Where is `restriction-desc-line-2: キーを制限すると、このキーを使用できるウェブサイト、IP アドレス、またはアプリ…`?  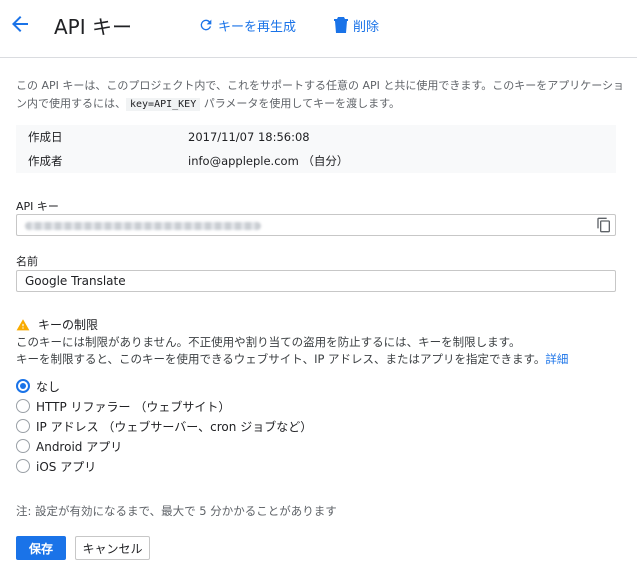
restriction-desc-line-2: キーを制限すると、このキーを使用できるウェブサイト、IP アドレス、またはアプリ… is located at coordinates (322, 359).